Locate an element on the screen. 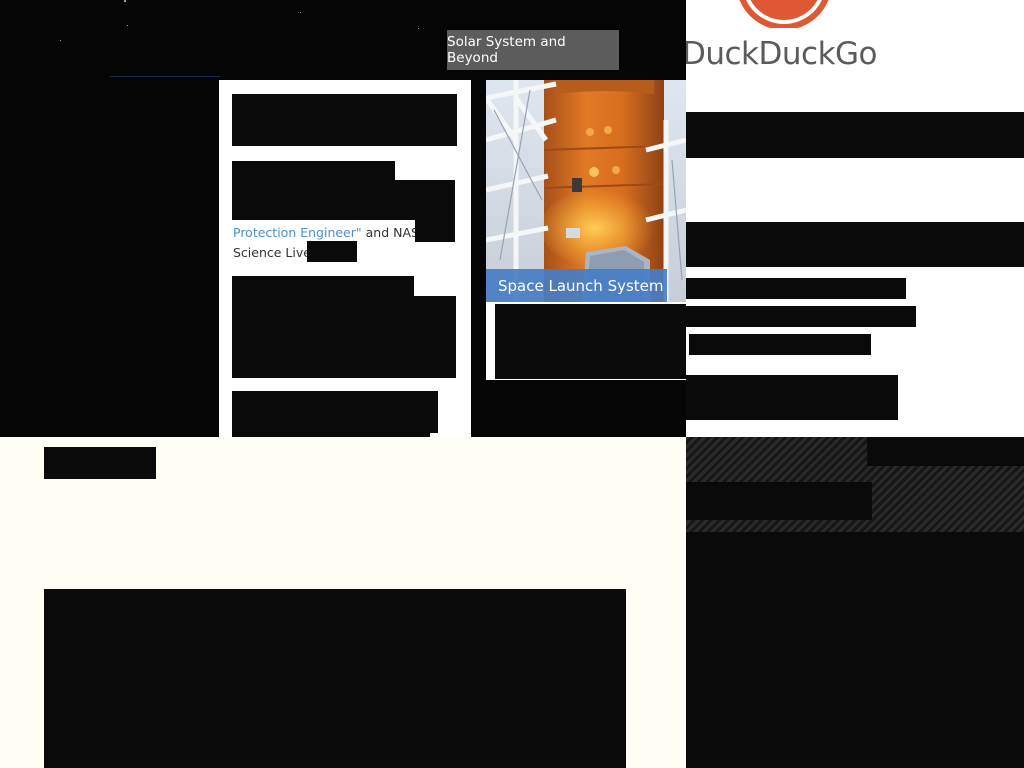 Image resolution: width=1024 pixels, height=768 pixels. hero-divider is located at coordinates (165, 76).